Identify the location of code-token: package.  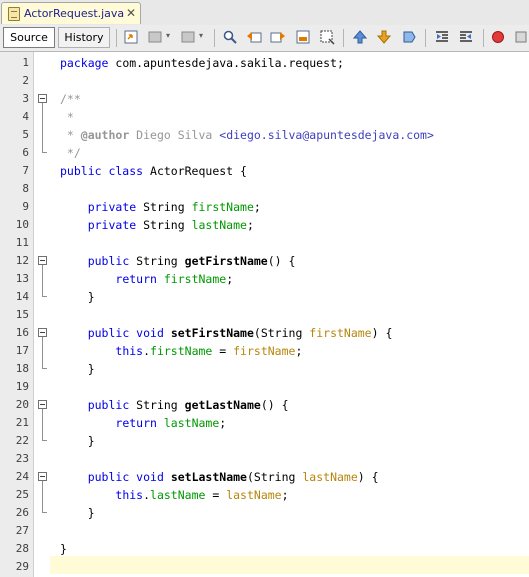
(84, 63).